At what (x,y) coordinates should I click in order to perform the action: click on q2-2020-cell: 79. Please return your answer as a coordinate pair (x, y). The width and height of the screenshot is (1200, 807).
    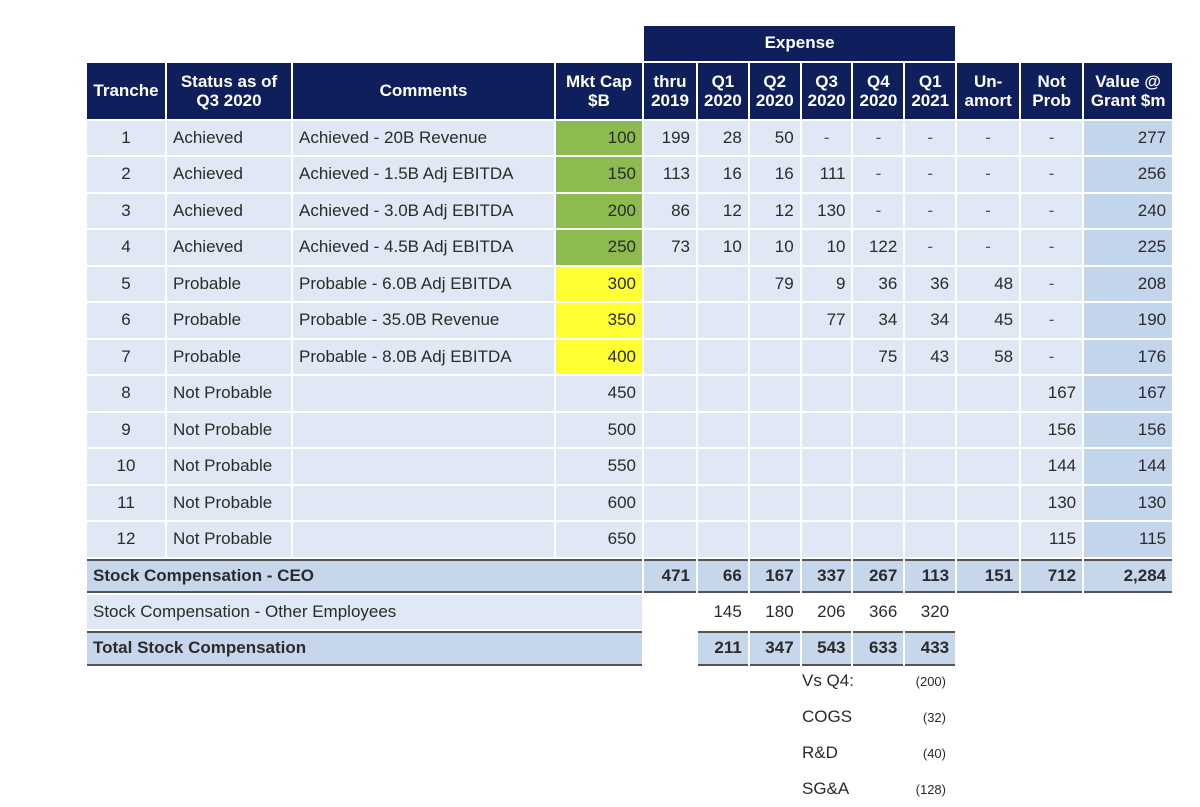
    Looking at the image, I should click on (774, 283).